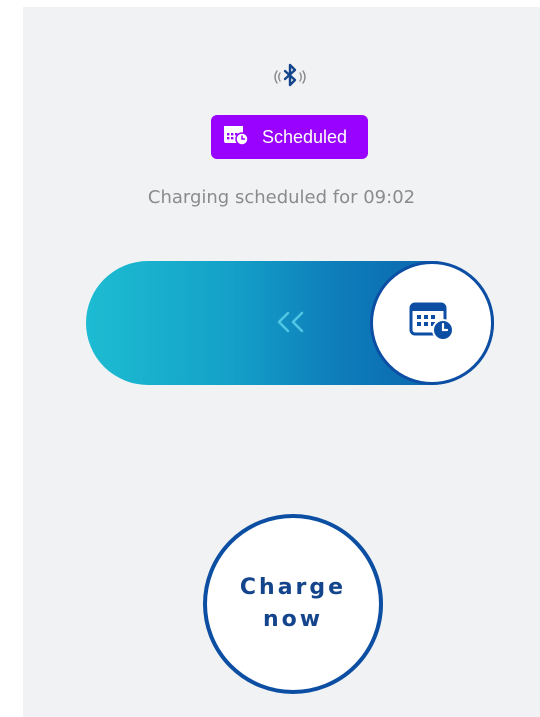 The width and height of the screenshot is (540, 717). I want to click on scheduled-badge: Scheduled, so click(289, 137).